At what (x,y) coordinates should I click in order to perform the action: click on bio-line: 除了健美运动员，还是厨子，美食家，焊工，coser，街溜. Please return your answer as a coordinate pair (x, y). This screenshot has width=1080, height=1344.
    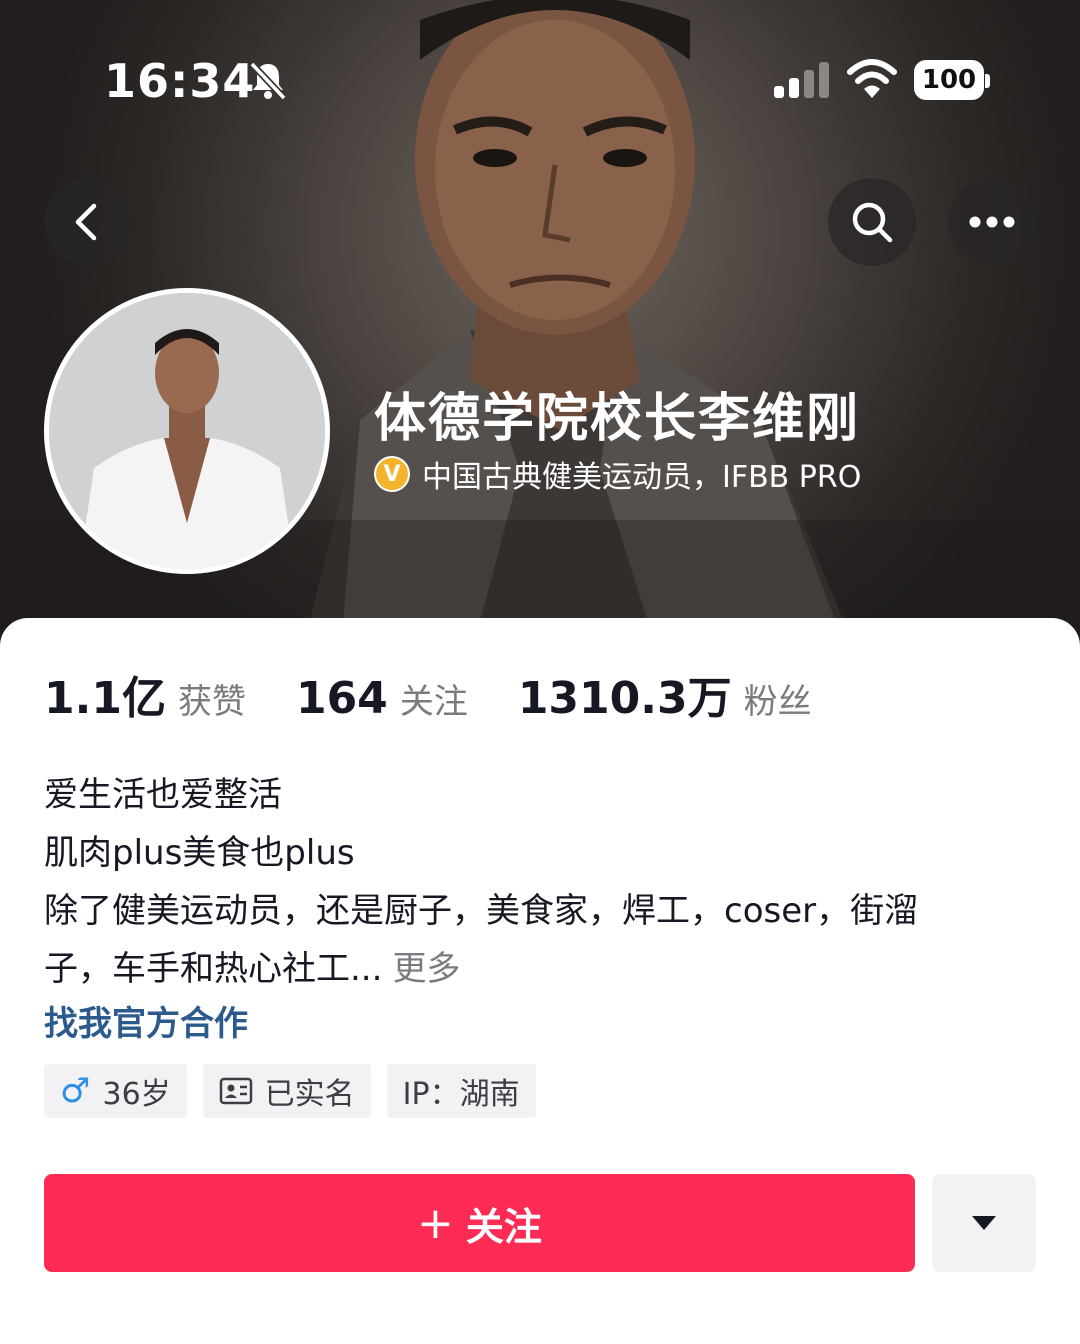
    Looking at the image, I should click on (481, 911).